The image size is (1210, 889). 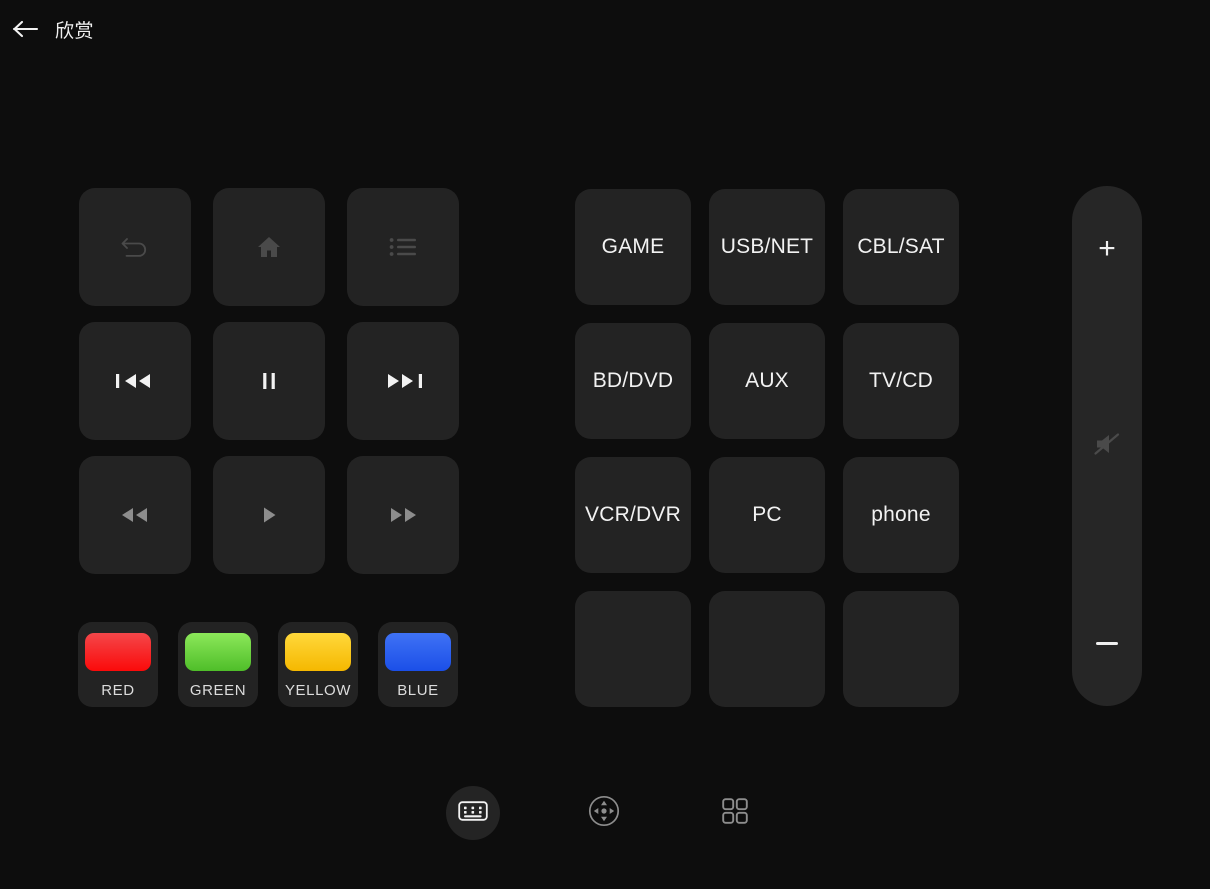 I want to click on dpad-icon, so click(x=604, y=813).